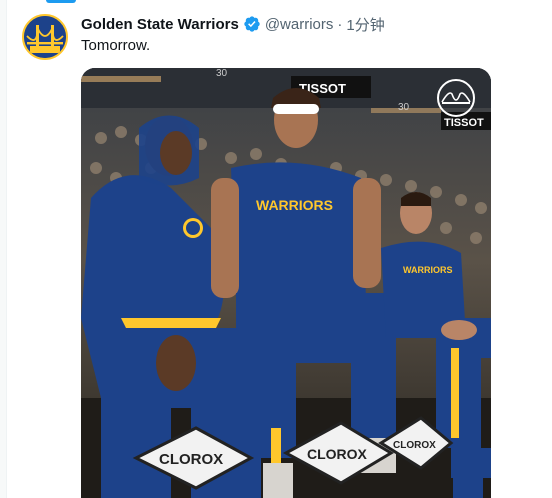 The height and width of the screenshot is (498, 552). What do you see at coordinates (222, 73) in the screenshot?
I see `arena-number-1: 30` at bounding box center [222, 73].